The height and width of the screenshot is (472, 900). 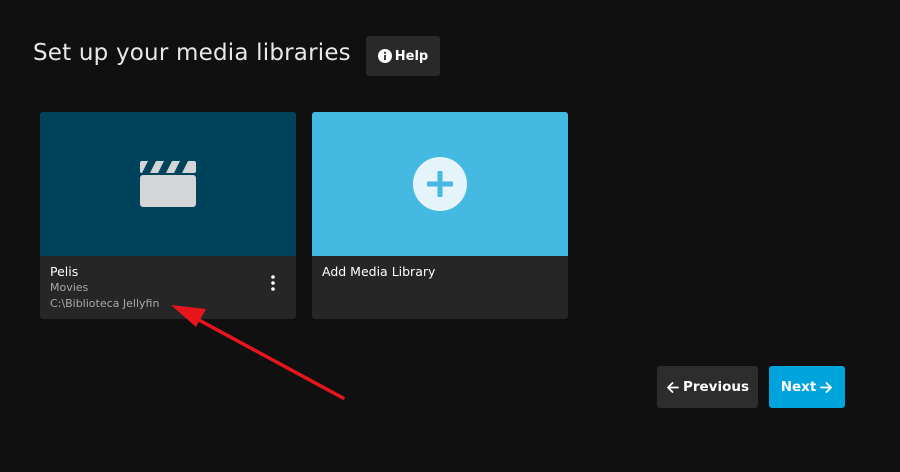 I want to click on library-name: Pelis, so click(x=64, y=271).